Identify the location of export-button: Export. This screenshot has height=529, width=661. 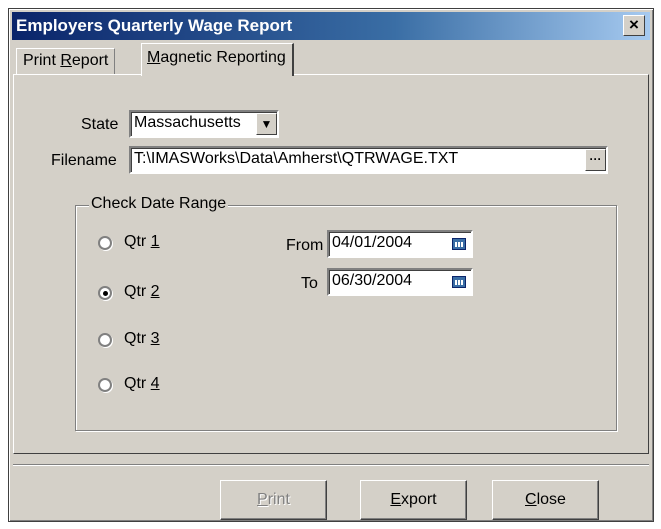
(413, 500).